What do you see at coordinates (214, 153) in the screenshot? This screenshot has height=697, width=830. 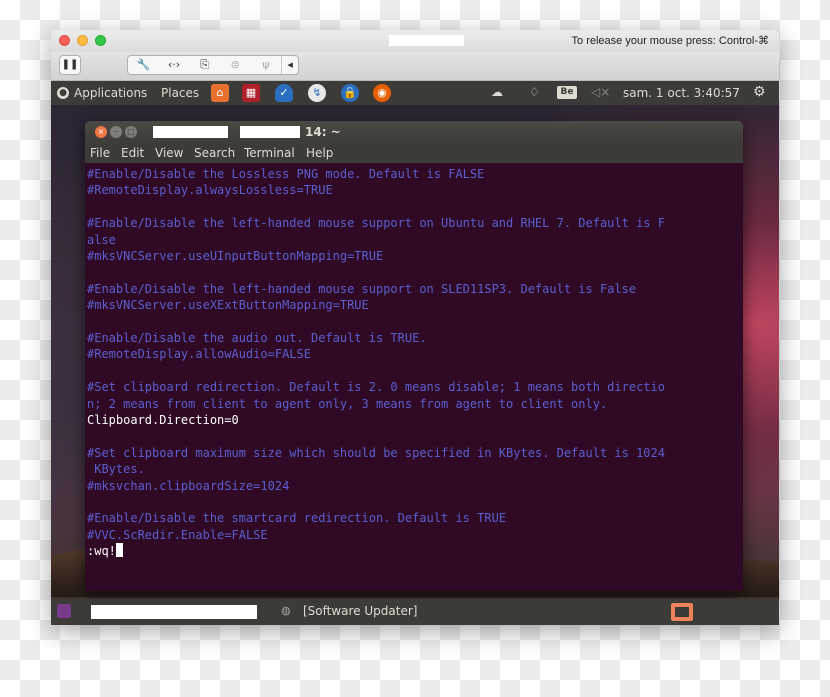 I see `menu-search: Search` at bounding box center [214, 153].